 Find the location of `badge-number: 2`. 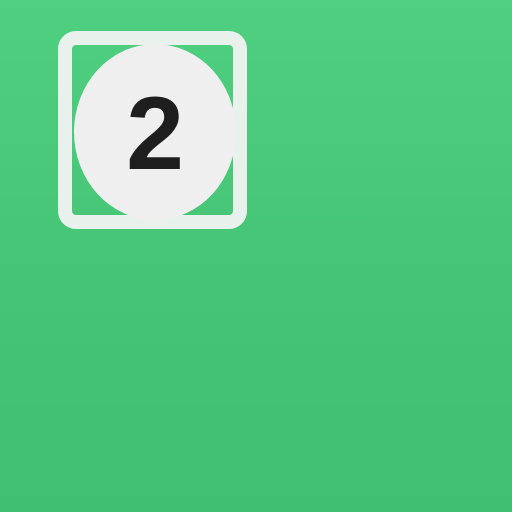

badge-number: 2 is located at coordinates (155, 134).